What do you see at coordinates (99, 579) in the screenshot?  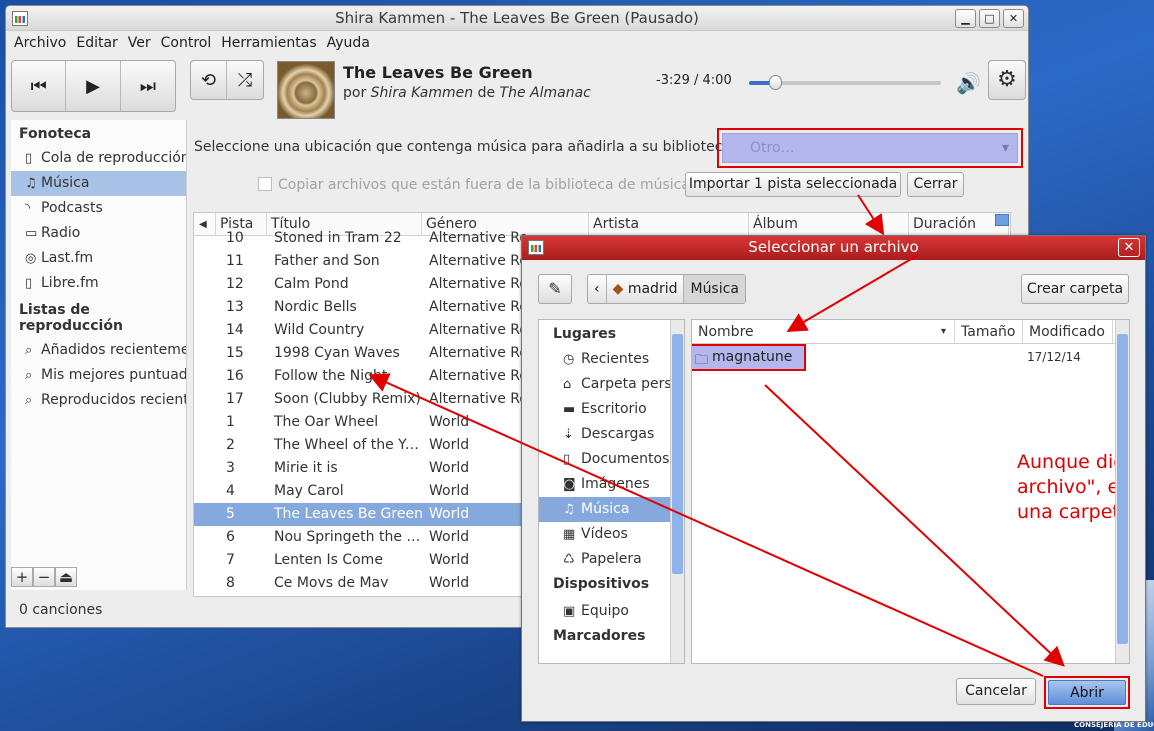 I see `sidebar-tools: + − ⏏` at bounding box center [99, 579].